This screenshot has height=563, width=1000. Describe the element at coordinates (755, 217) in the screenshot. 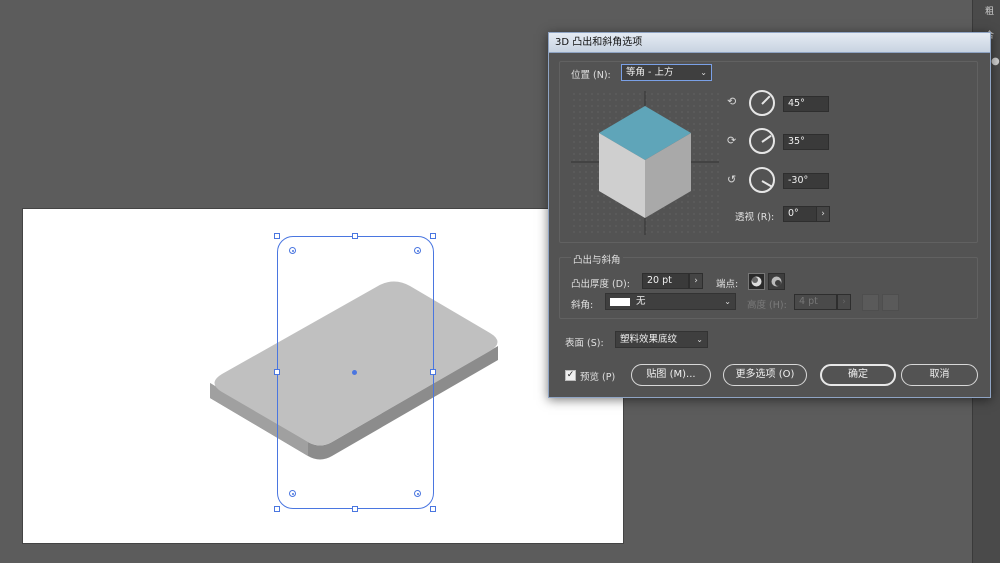

I see `perspective-label: 透视 (R):` at that location.